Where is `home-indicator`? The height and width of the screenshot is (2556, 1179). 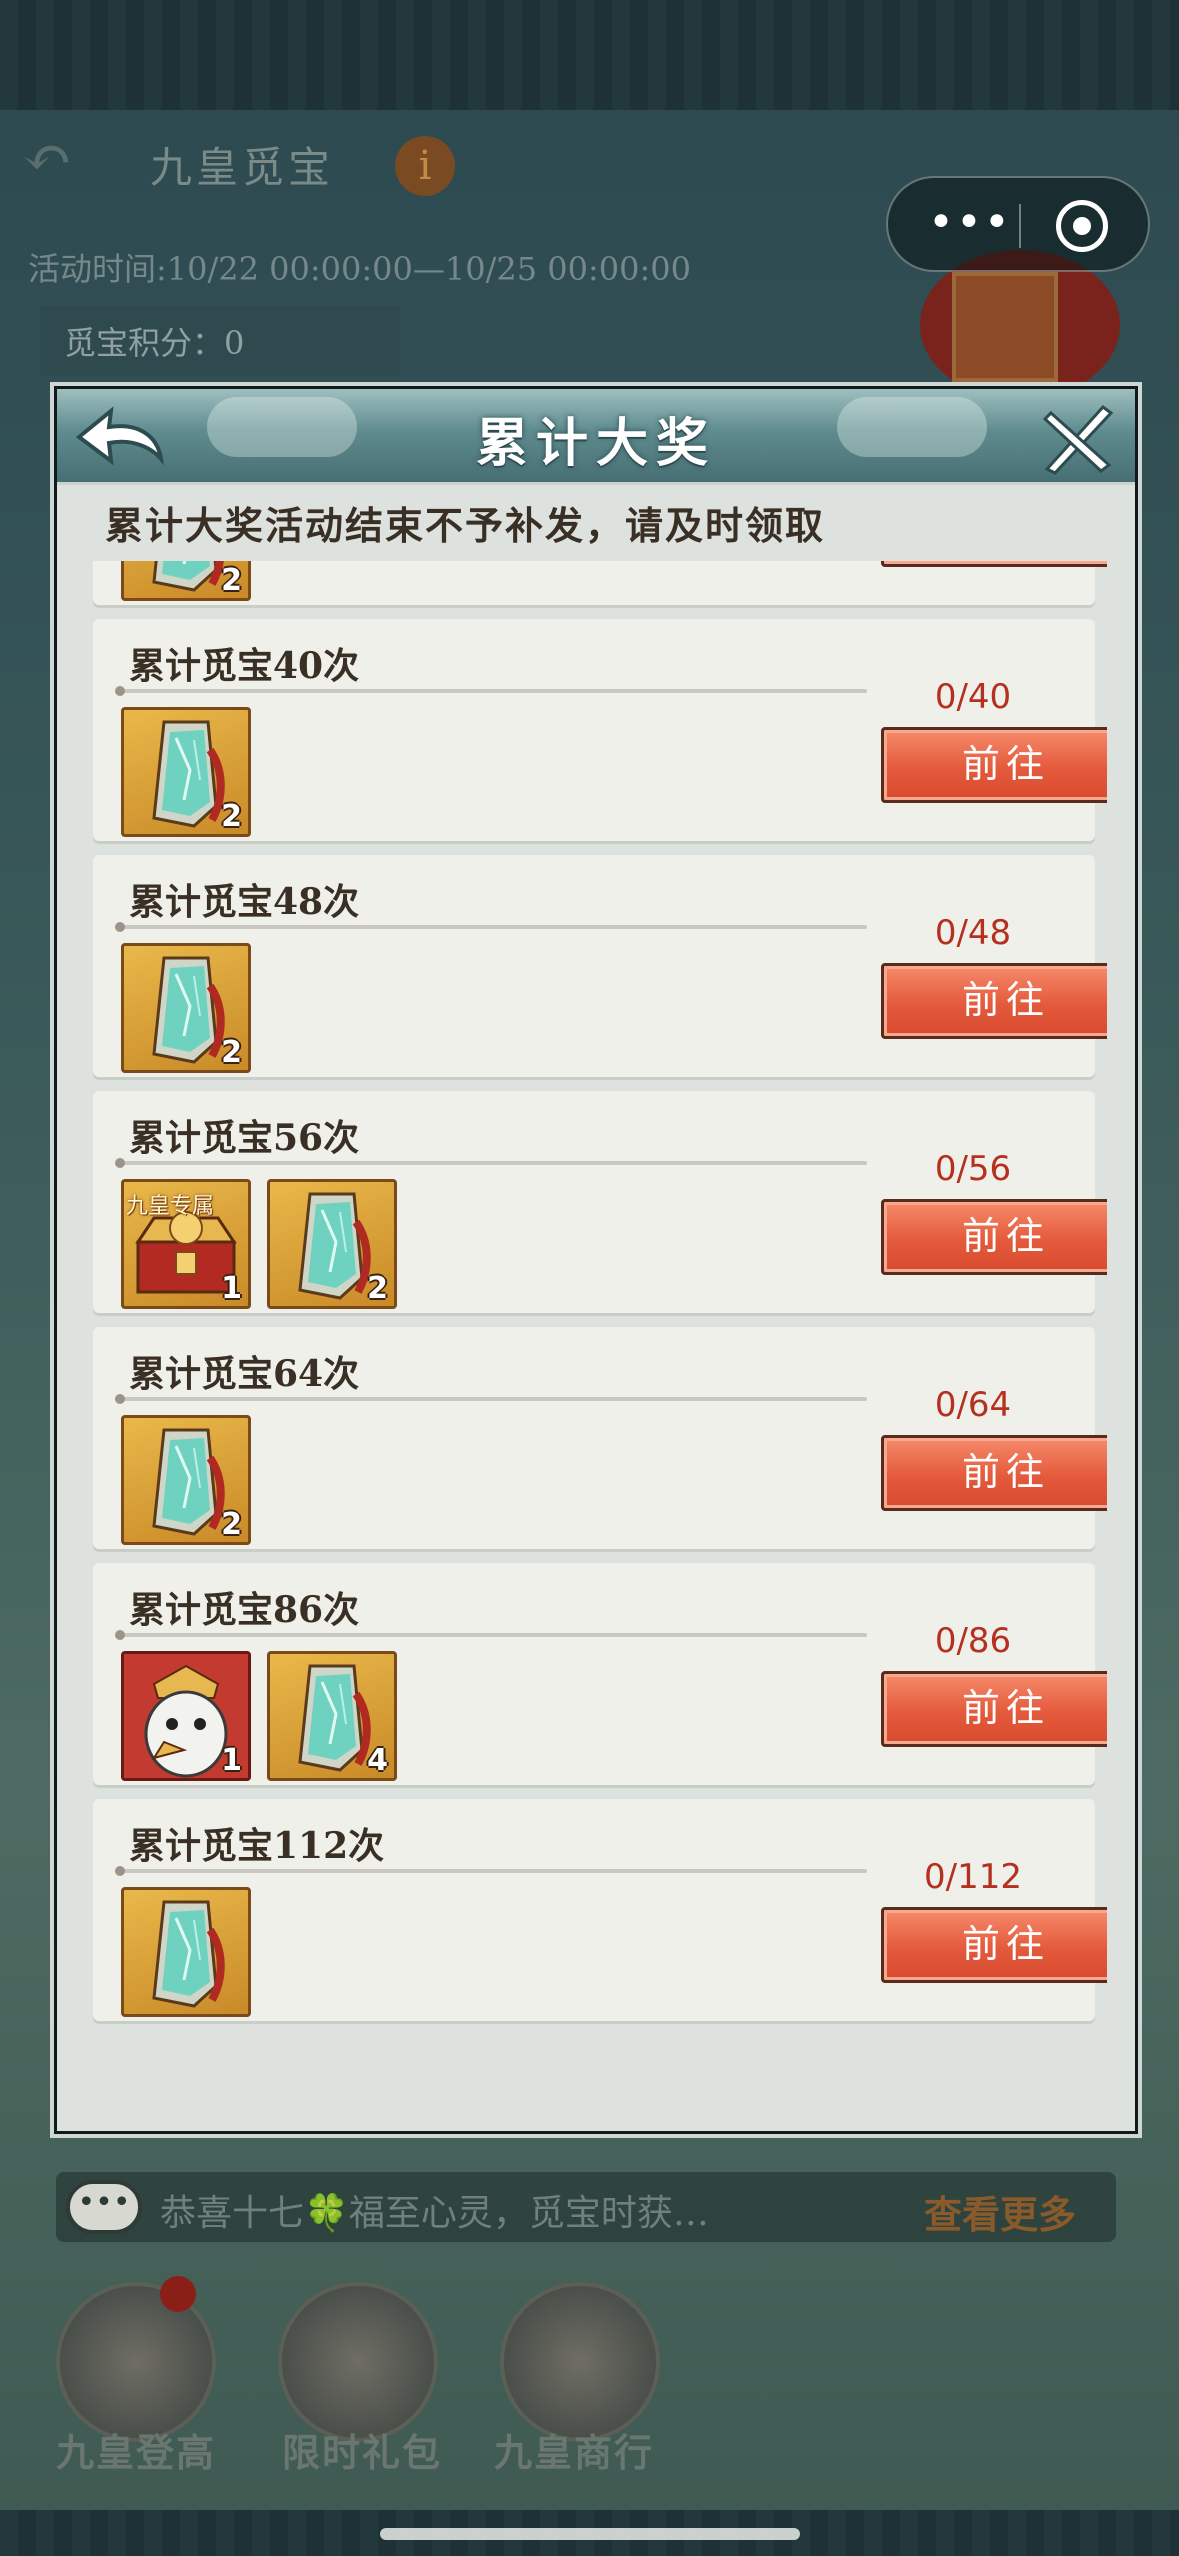 home-indicator is located at coordinates (590, 2534).